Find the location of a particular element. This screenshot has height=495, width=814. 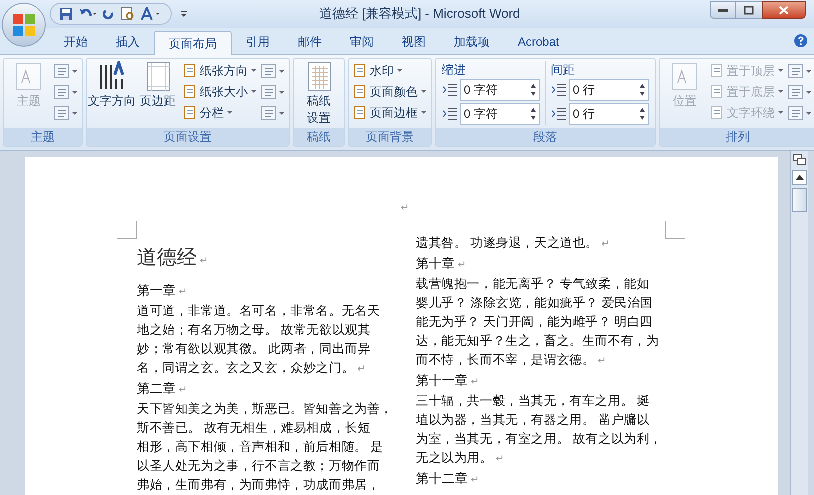

redo-icon is located at coordinates (109, 14).